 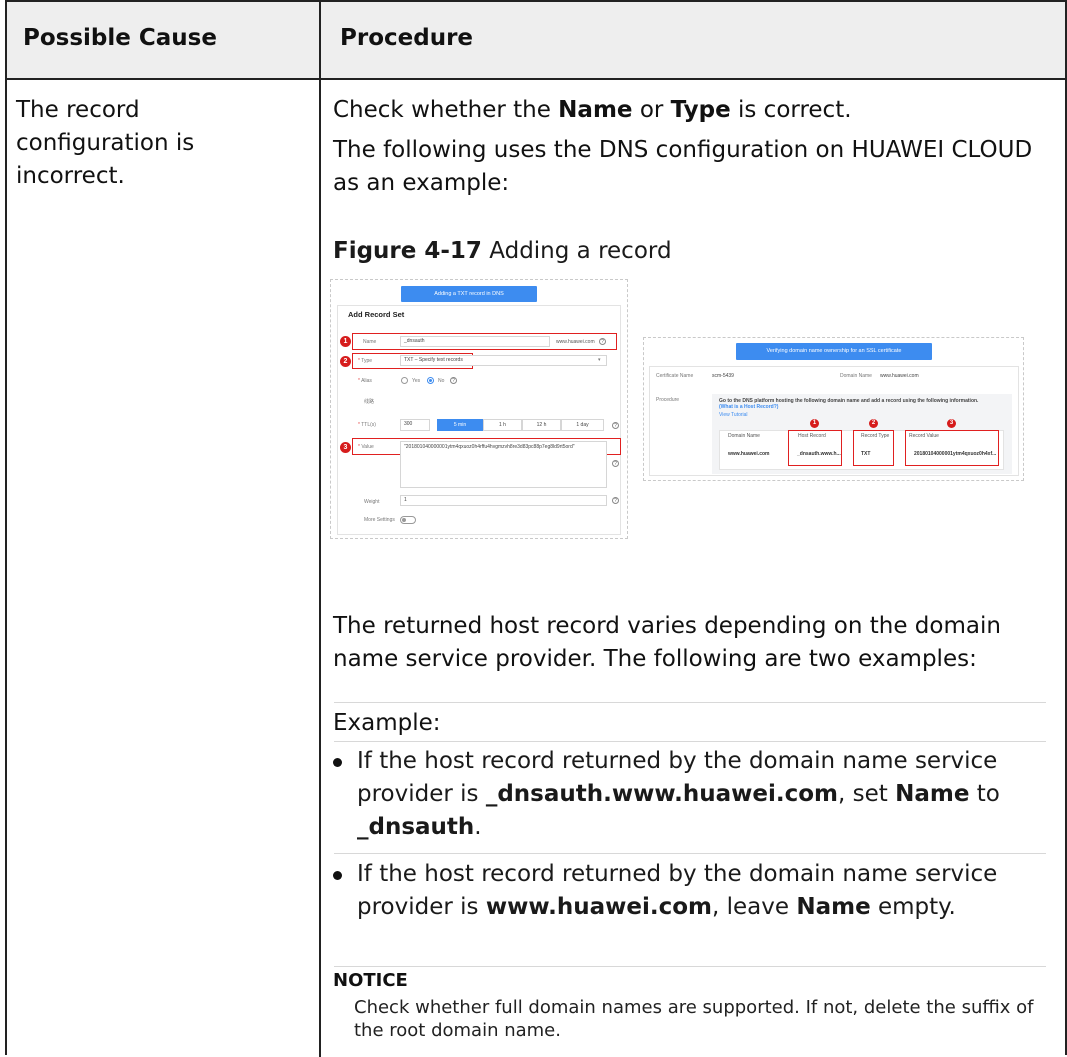 What do you see at coordinates (404, 380) in the screenshot?
I see `alias-yes-radio` at bounding box center [404, 380].